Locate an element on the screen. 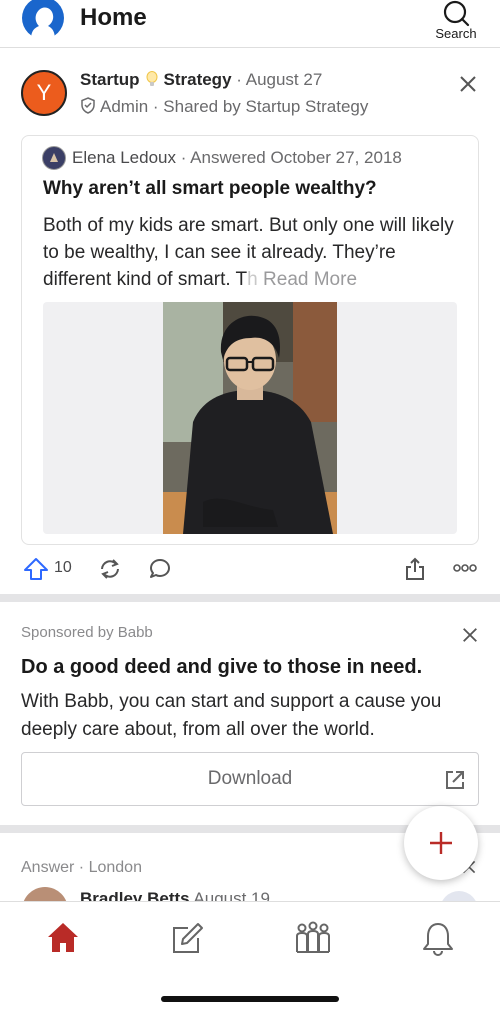 This screenshot has height=1012, width=500. plus-icon is located at coordinates (441, 843).